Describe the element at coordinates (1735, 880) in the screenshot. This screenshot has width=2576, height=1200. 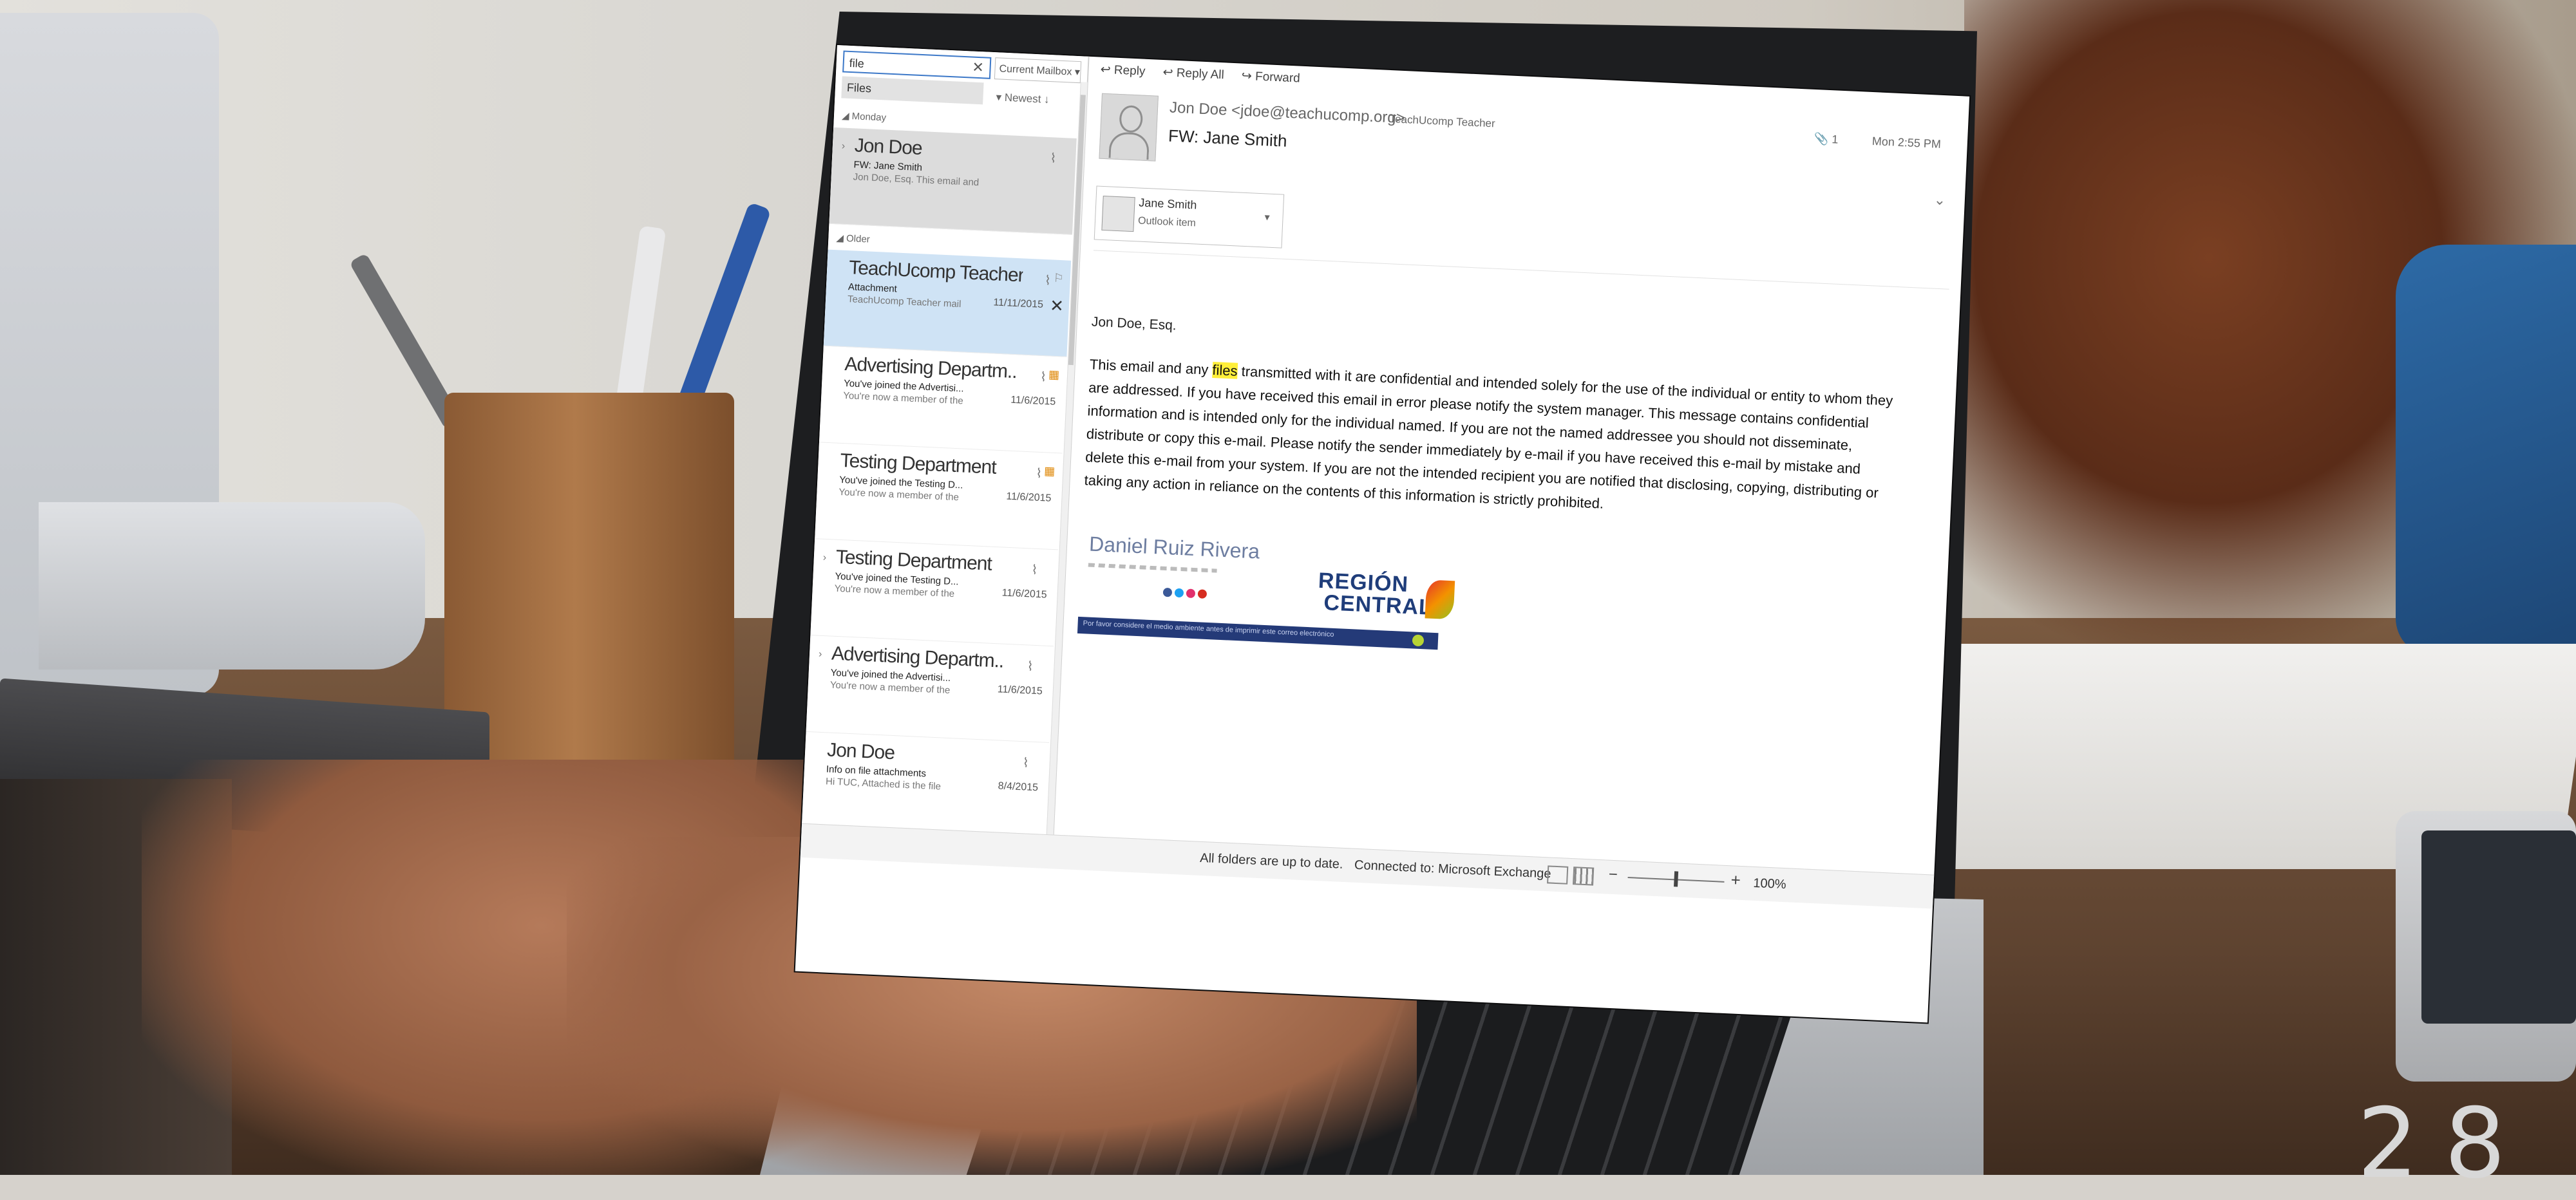
I see `zoom-in-icon: +` at that location.